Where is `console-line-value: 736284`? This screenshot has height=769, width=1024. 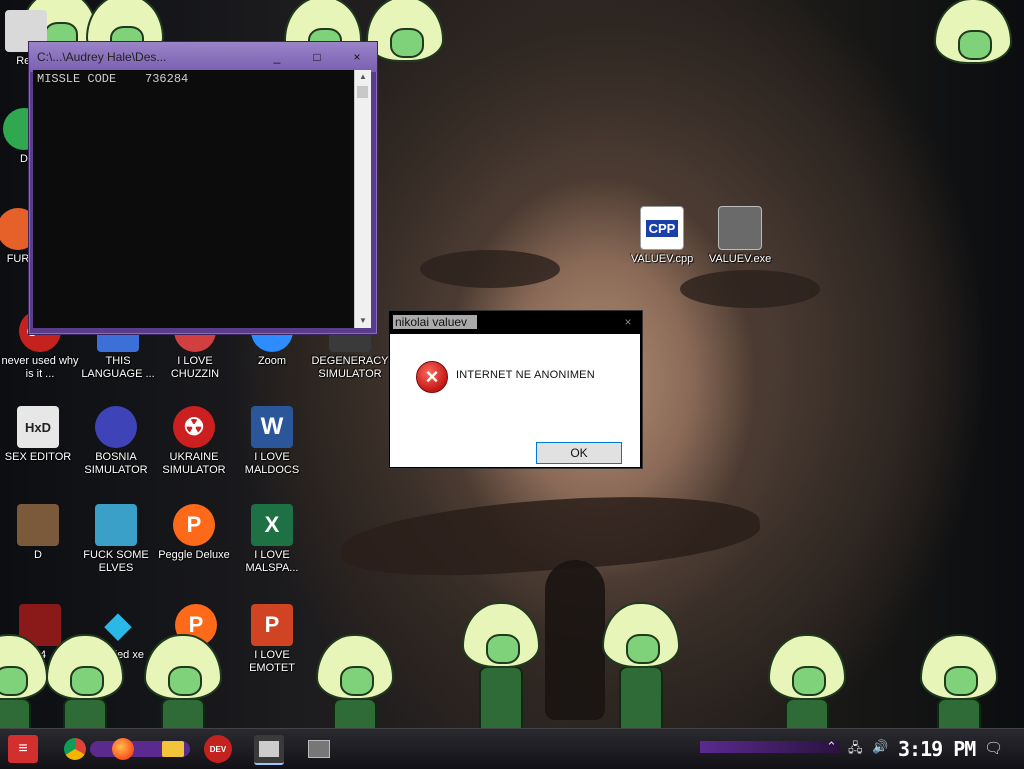 console-line-value: 736284 is located at coordinates (167, 79).